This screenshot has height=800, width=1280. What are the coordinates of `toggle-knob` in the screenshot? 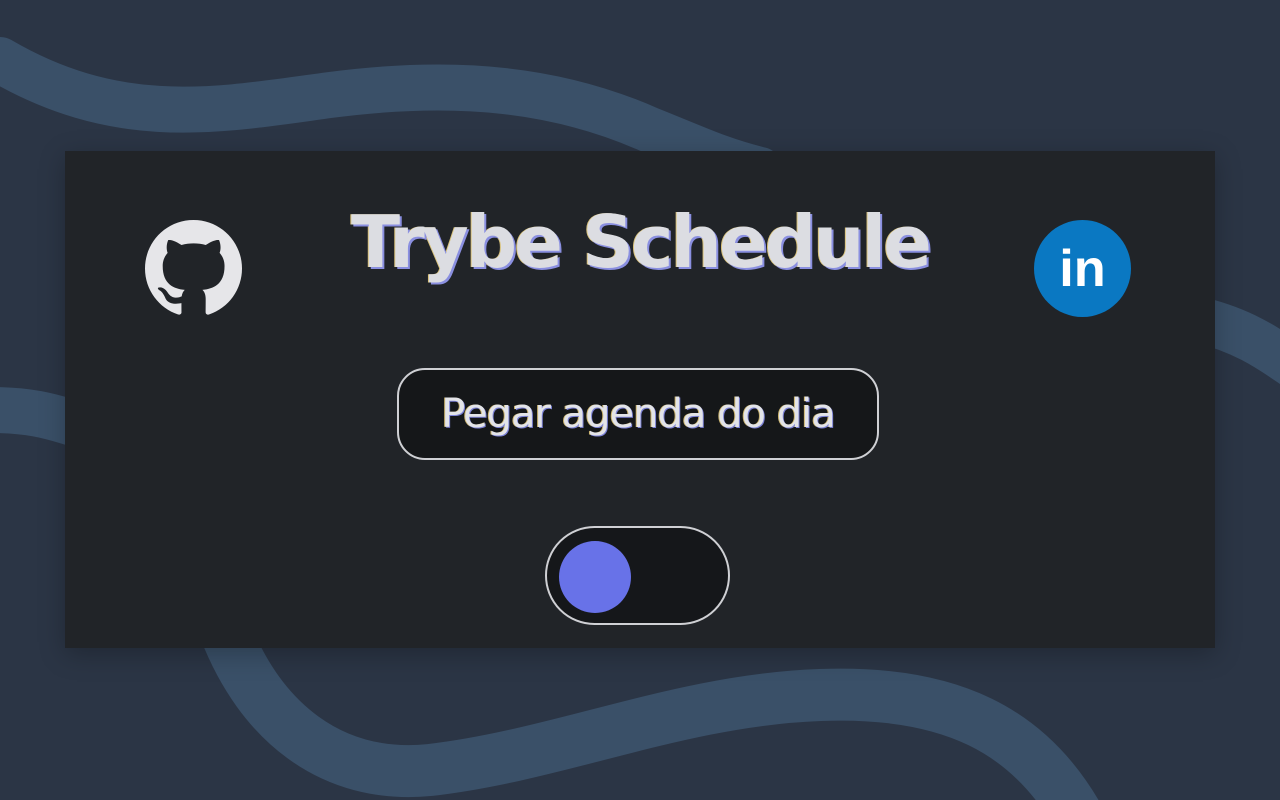 It's located at (595, 577).